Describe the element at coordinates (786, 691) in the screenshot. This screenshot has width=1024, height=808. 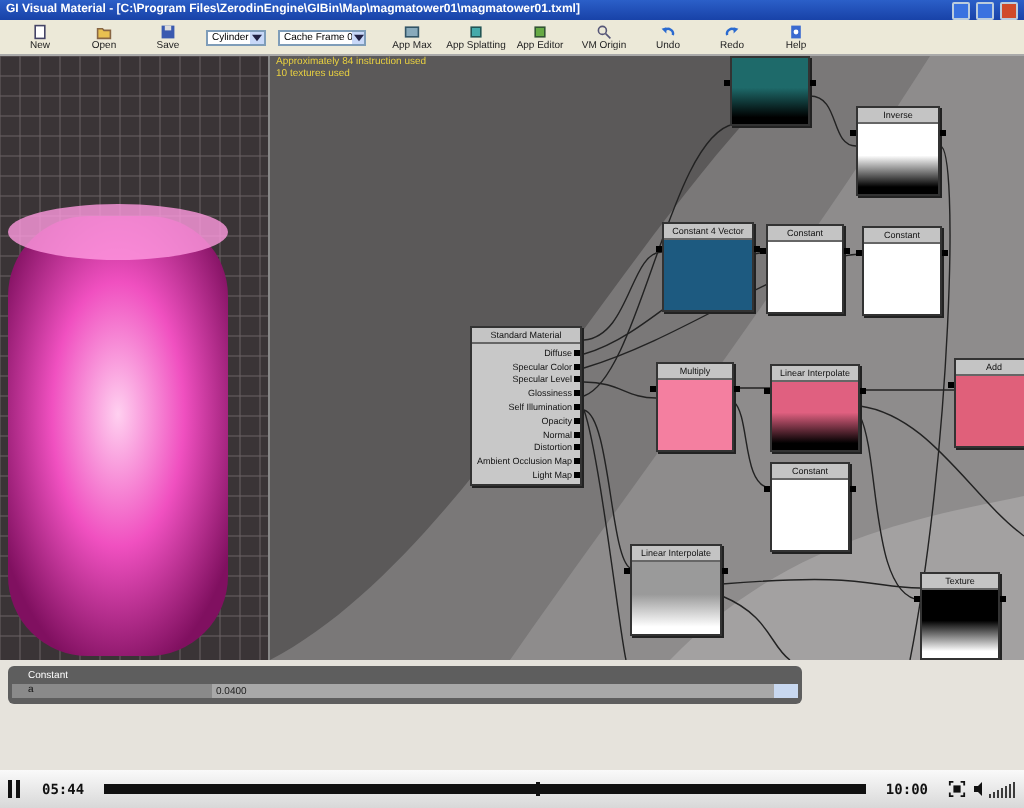
I see `spin-button` at that location.